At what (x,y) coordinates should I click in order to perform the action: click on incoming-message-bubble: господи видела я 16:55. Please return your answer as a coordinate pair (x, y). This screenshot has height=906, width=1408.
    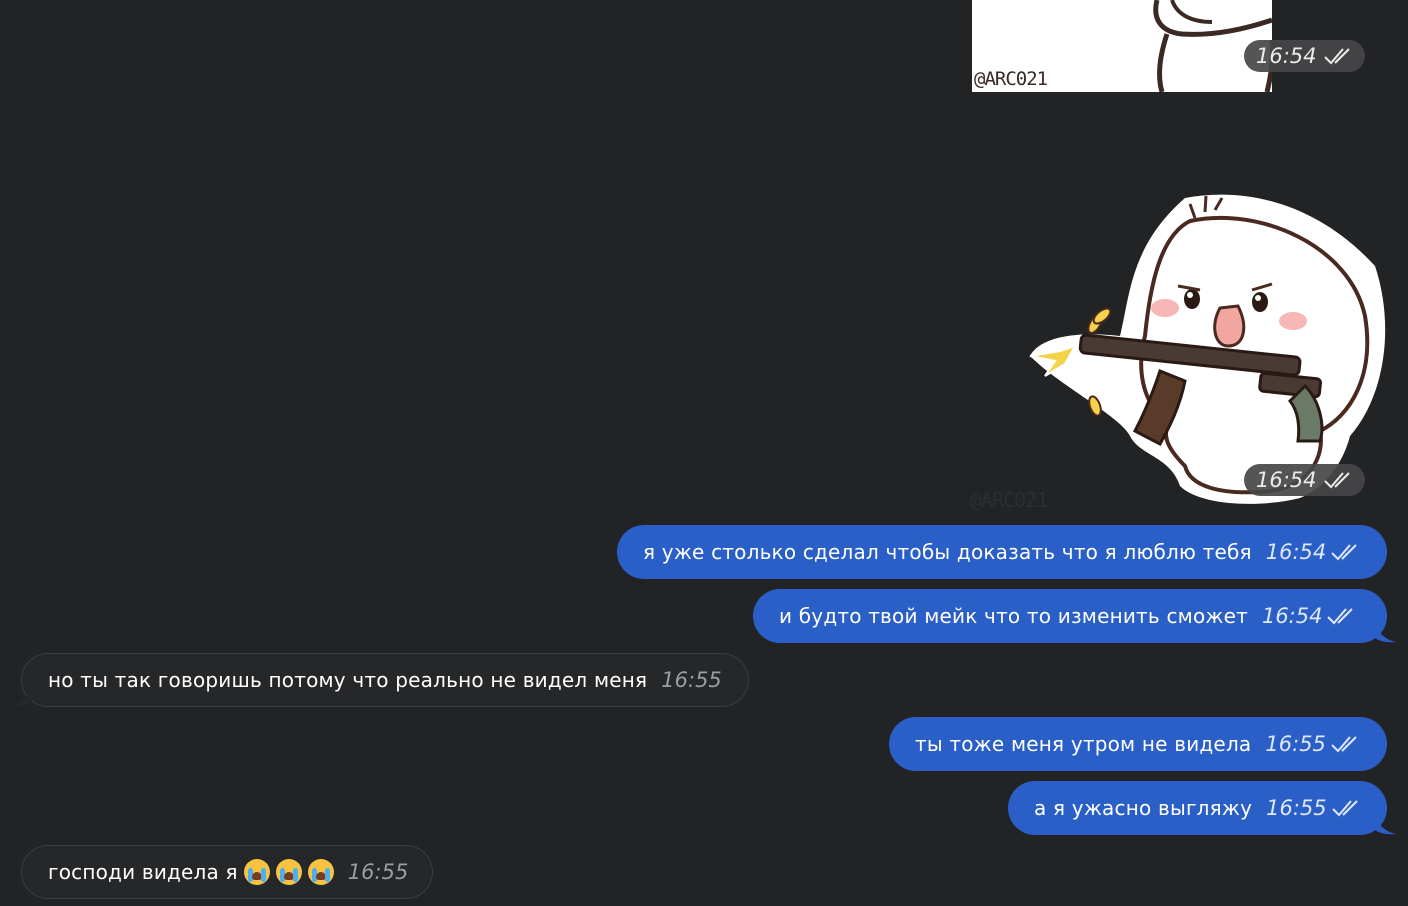
    Looking at the image, I should click on (227, 872).